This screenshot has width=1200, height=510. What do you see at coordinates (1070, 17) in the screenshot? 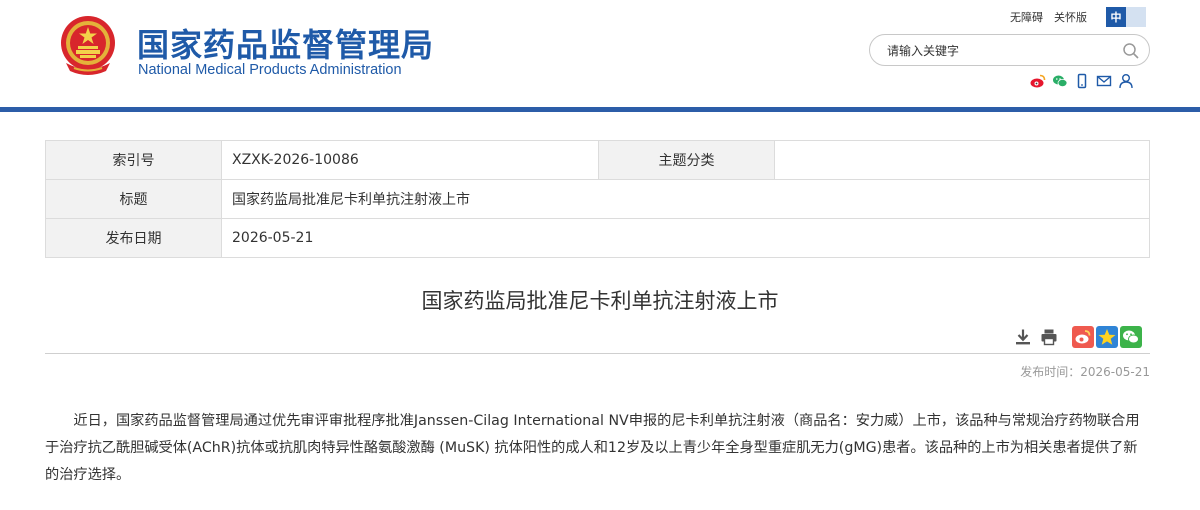
I see `elderly-mode-link: 关怀版` at bounding box center [1070, 17].